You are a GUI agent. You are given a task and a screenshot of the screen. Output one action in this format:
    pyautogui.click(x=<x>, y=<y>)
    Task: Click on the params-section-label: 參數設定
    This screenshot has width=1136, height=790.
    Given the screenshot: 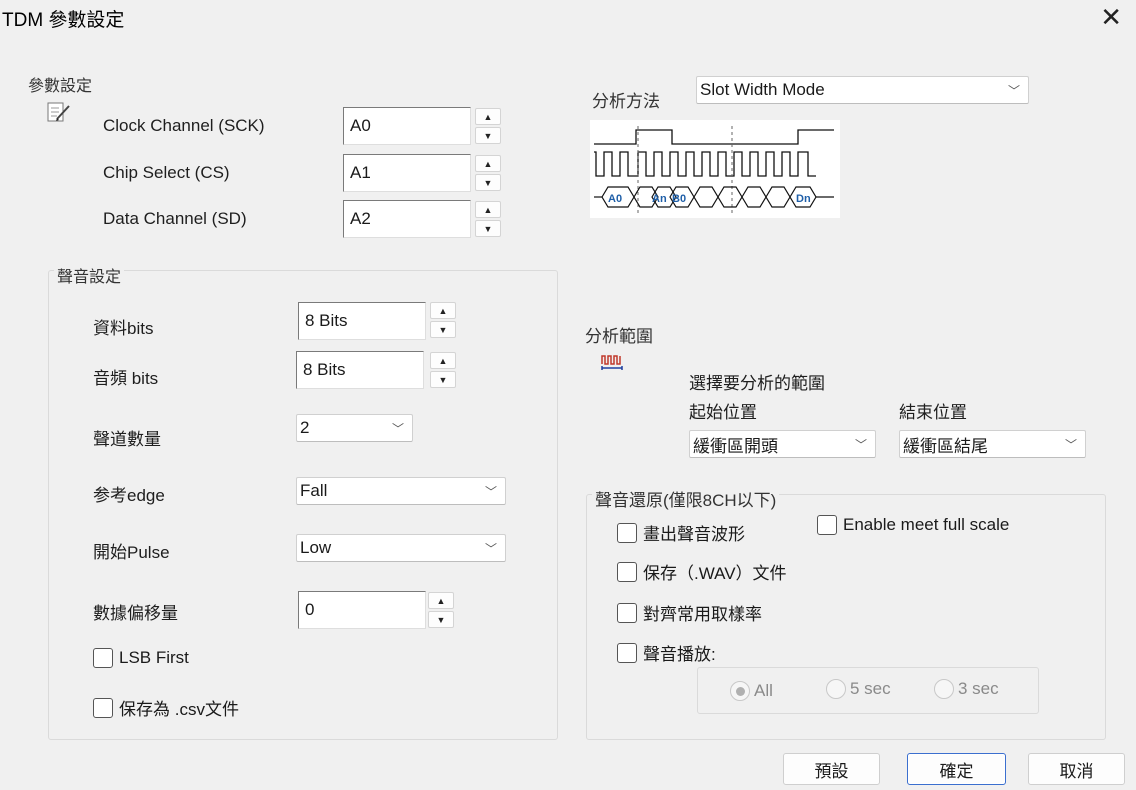 What is the action you would take?
    pyautogui.click(x=60, y=86)
    